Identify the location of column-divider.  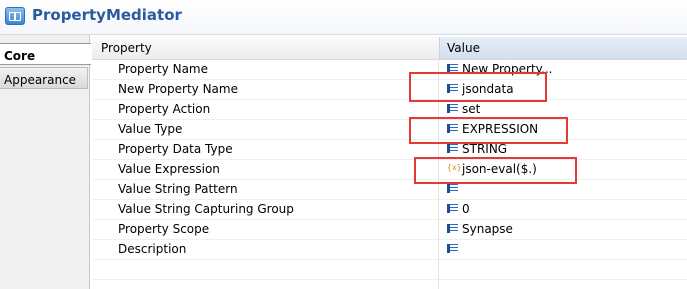
(438, 173).